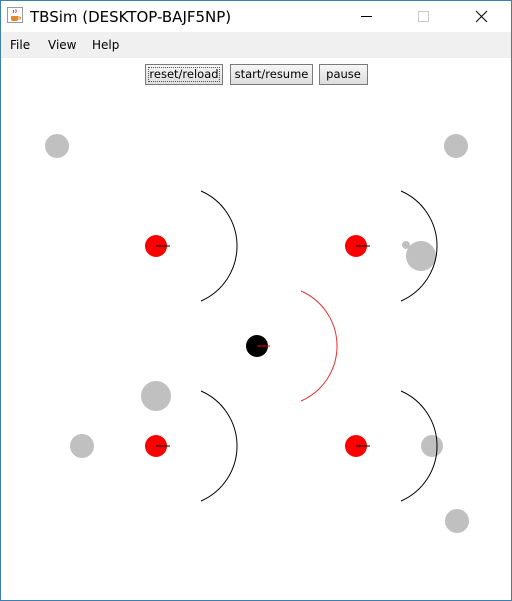 The height and width of the screenshot is (601, 512). I want to click on title-bar: TBSim (DESKTOP-BAJF5NP), so click(256, 16).